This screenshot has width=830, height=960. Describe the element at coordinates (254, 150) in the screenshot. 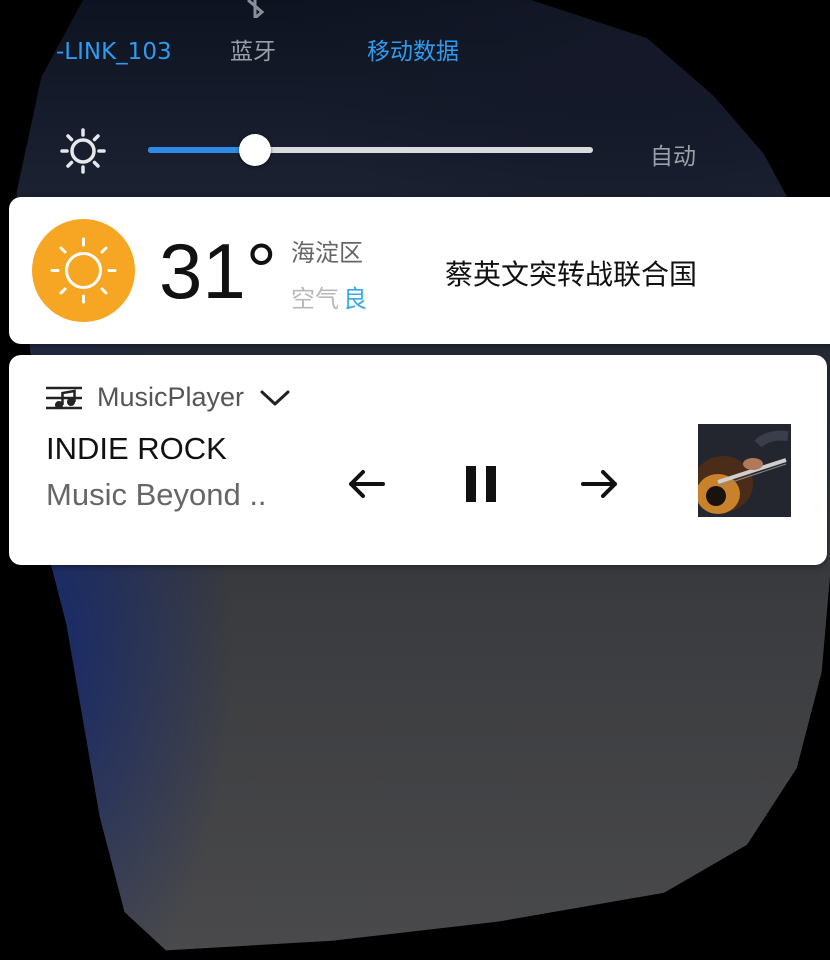

I see `brightness-slider-thumb` at that location.